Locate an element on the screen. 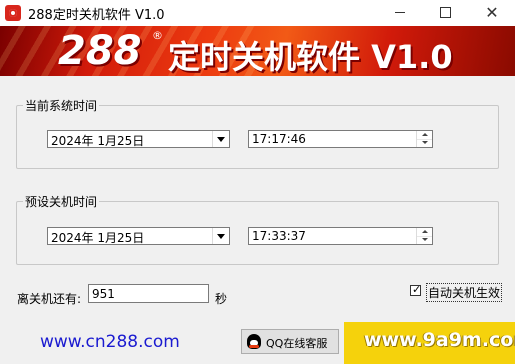  current-time-value: 17:17:46 is located at coordinates (279, 139).